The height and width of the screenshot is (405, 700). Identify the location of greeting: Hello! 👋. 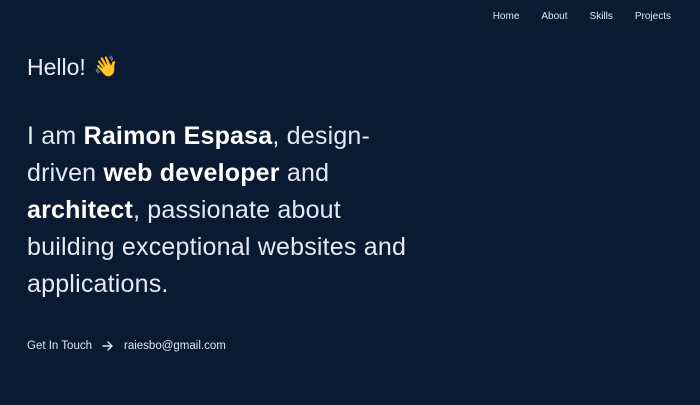
(73, 67).